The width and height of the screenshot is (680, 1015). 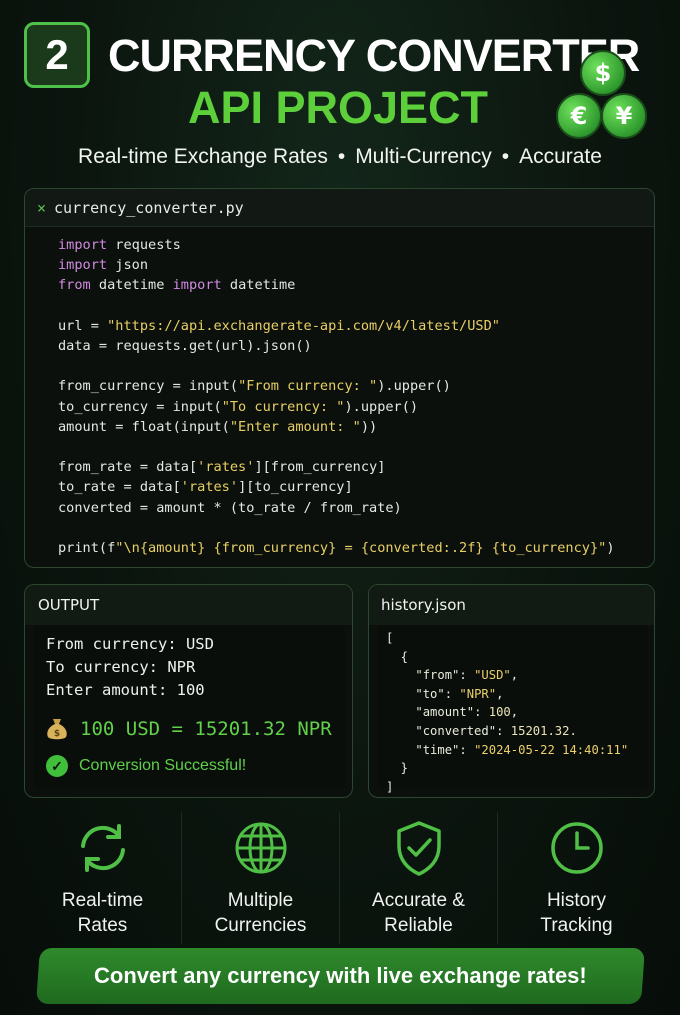 I want to click on output-line: From currency: USD, so click(x=130, y=644).